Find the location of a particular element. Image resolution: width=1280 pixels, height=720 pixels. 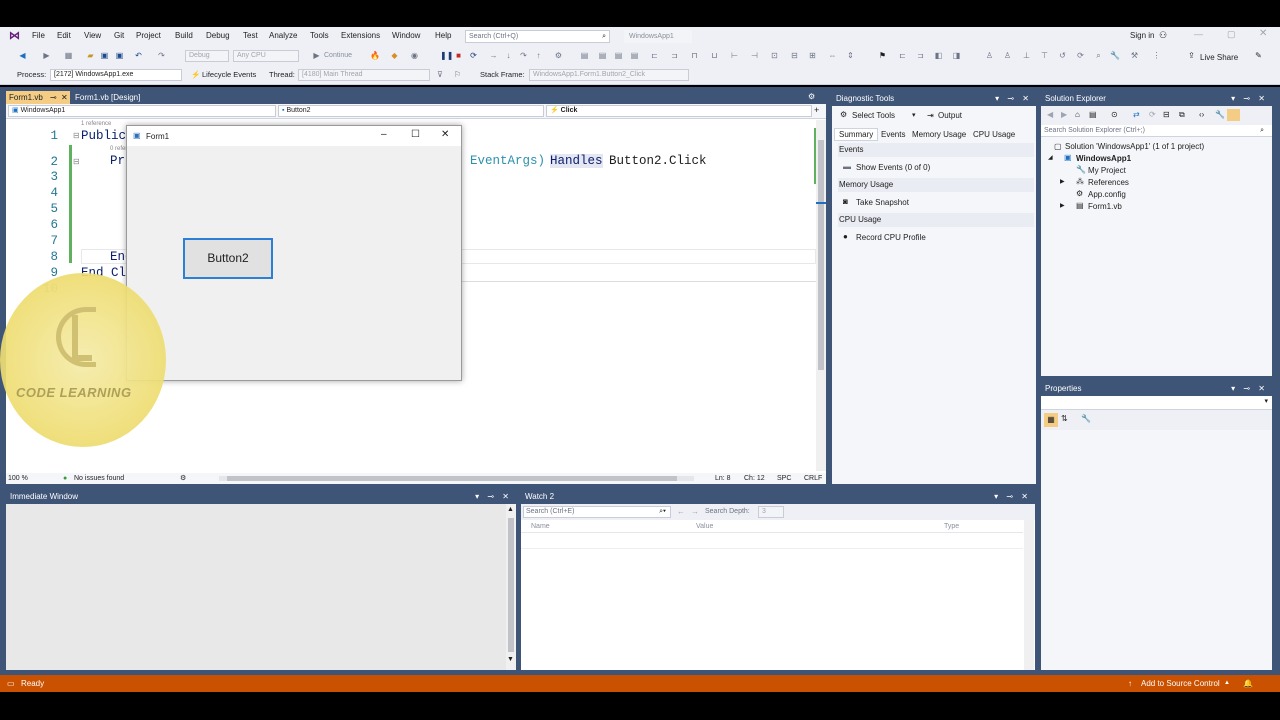

format-icon: ↺ is located at coordinates (1062, 55).